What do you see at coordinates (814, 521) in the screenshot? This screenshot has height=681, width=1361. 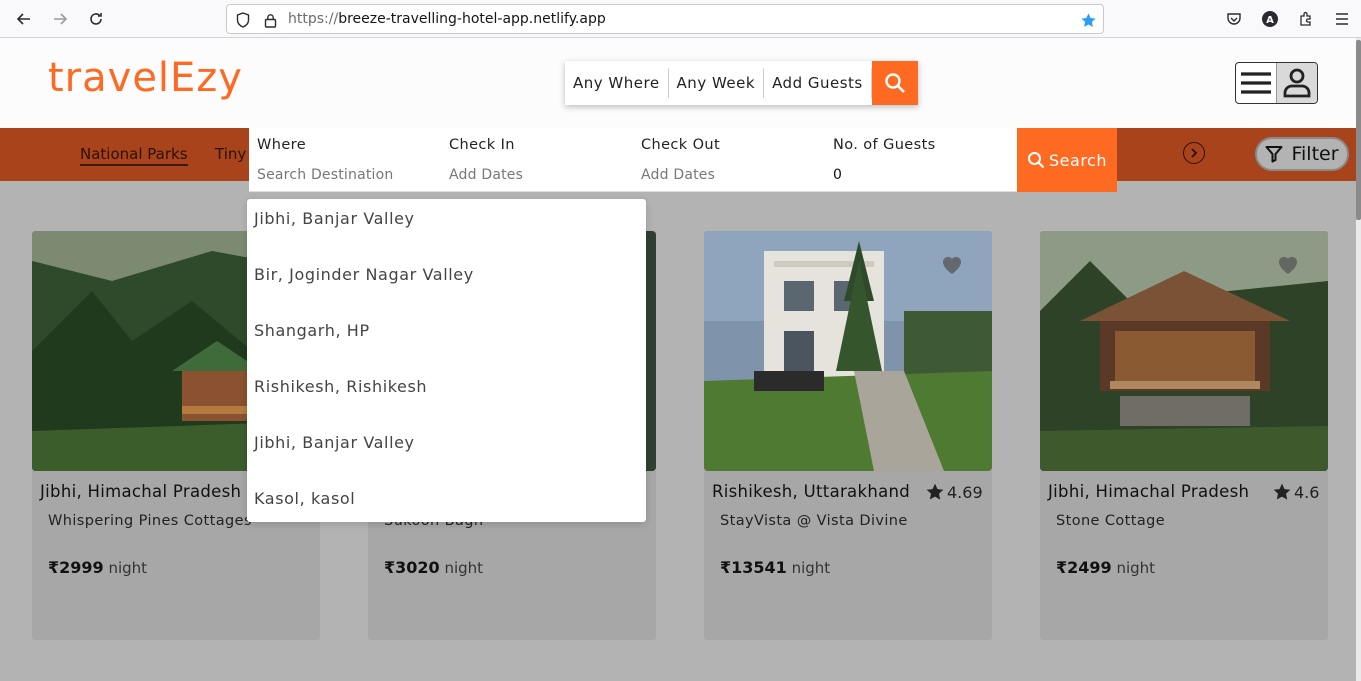 I see `listing-name: StayVista @ Vista Divine` at bounding box center [814, 521].